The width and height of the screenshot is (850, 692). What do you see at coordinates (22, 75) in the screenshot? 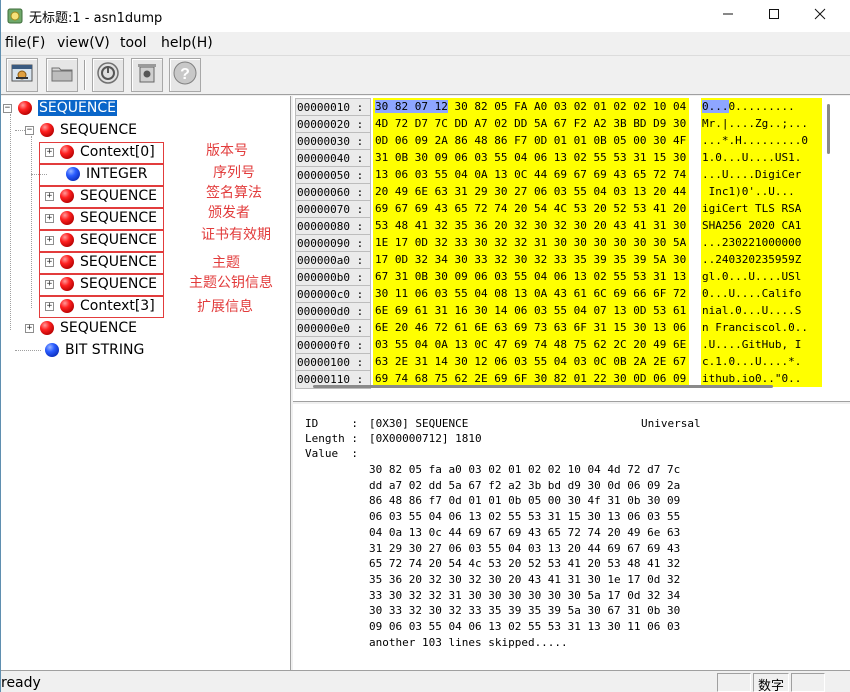
I see `toolbar-edit-button` at bounding box center [22, 75].